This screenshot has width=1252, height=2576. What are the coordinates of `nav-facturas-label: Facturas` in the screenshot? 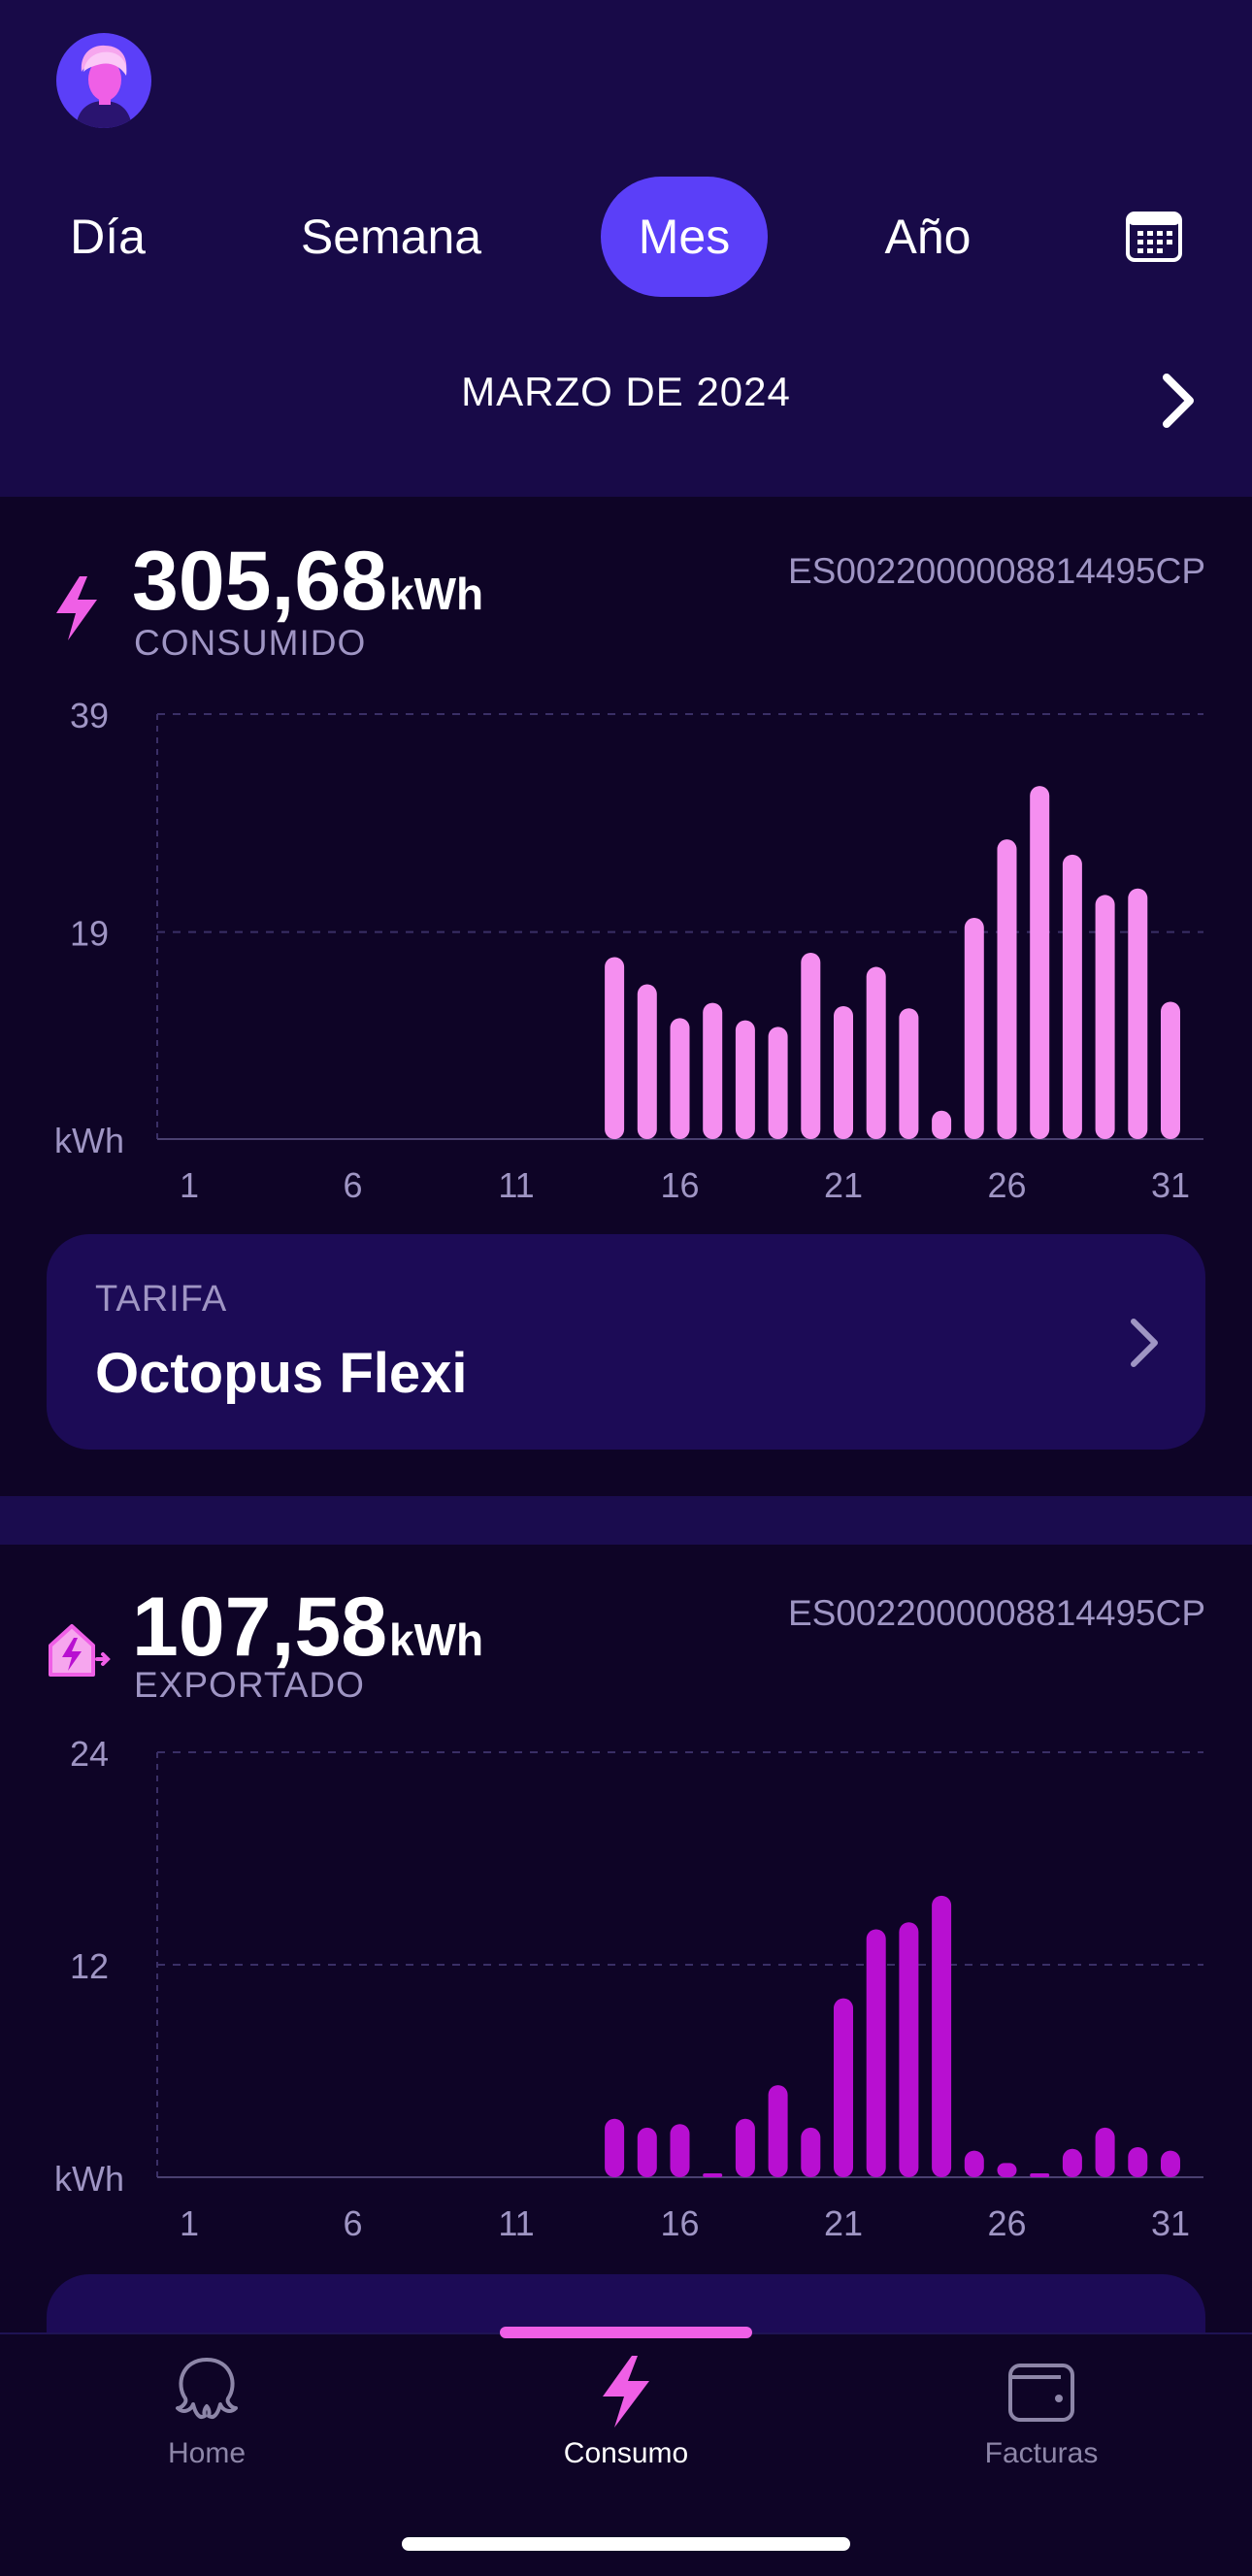 It's located at (1041, 2453).